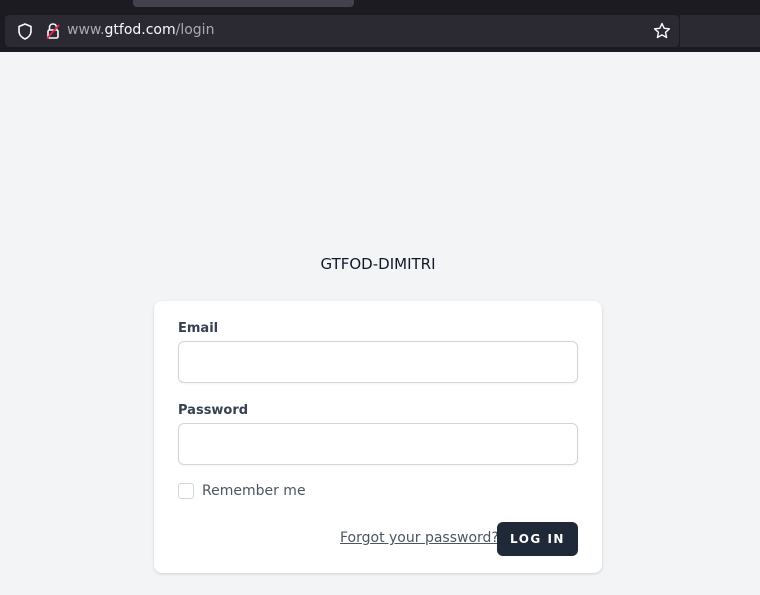  I want to click on password-field, so click(378, 444).